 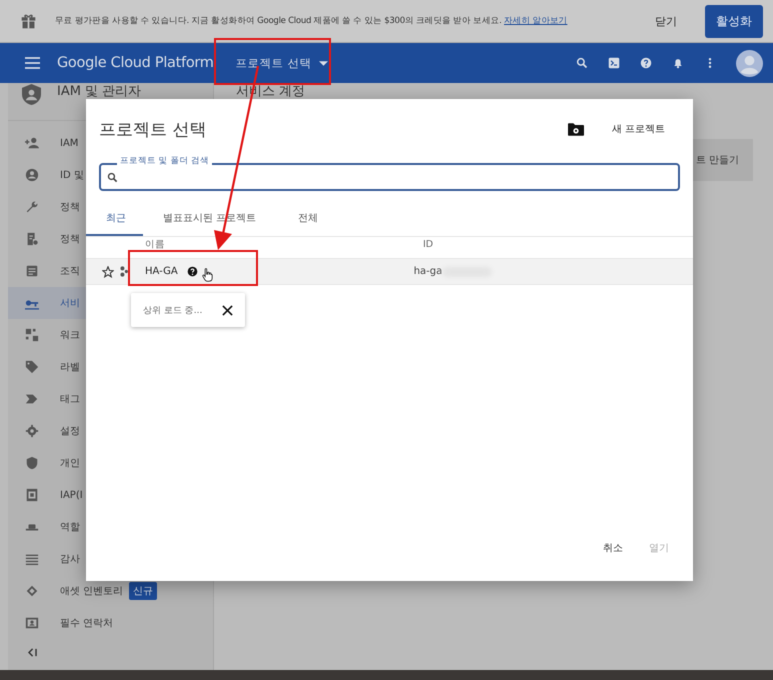 I want to click on project-name: HA-GA, so click(x=161, y=271).